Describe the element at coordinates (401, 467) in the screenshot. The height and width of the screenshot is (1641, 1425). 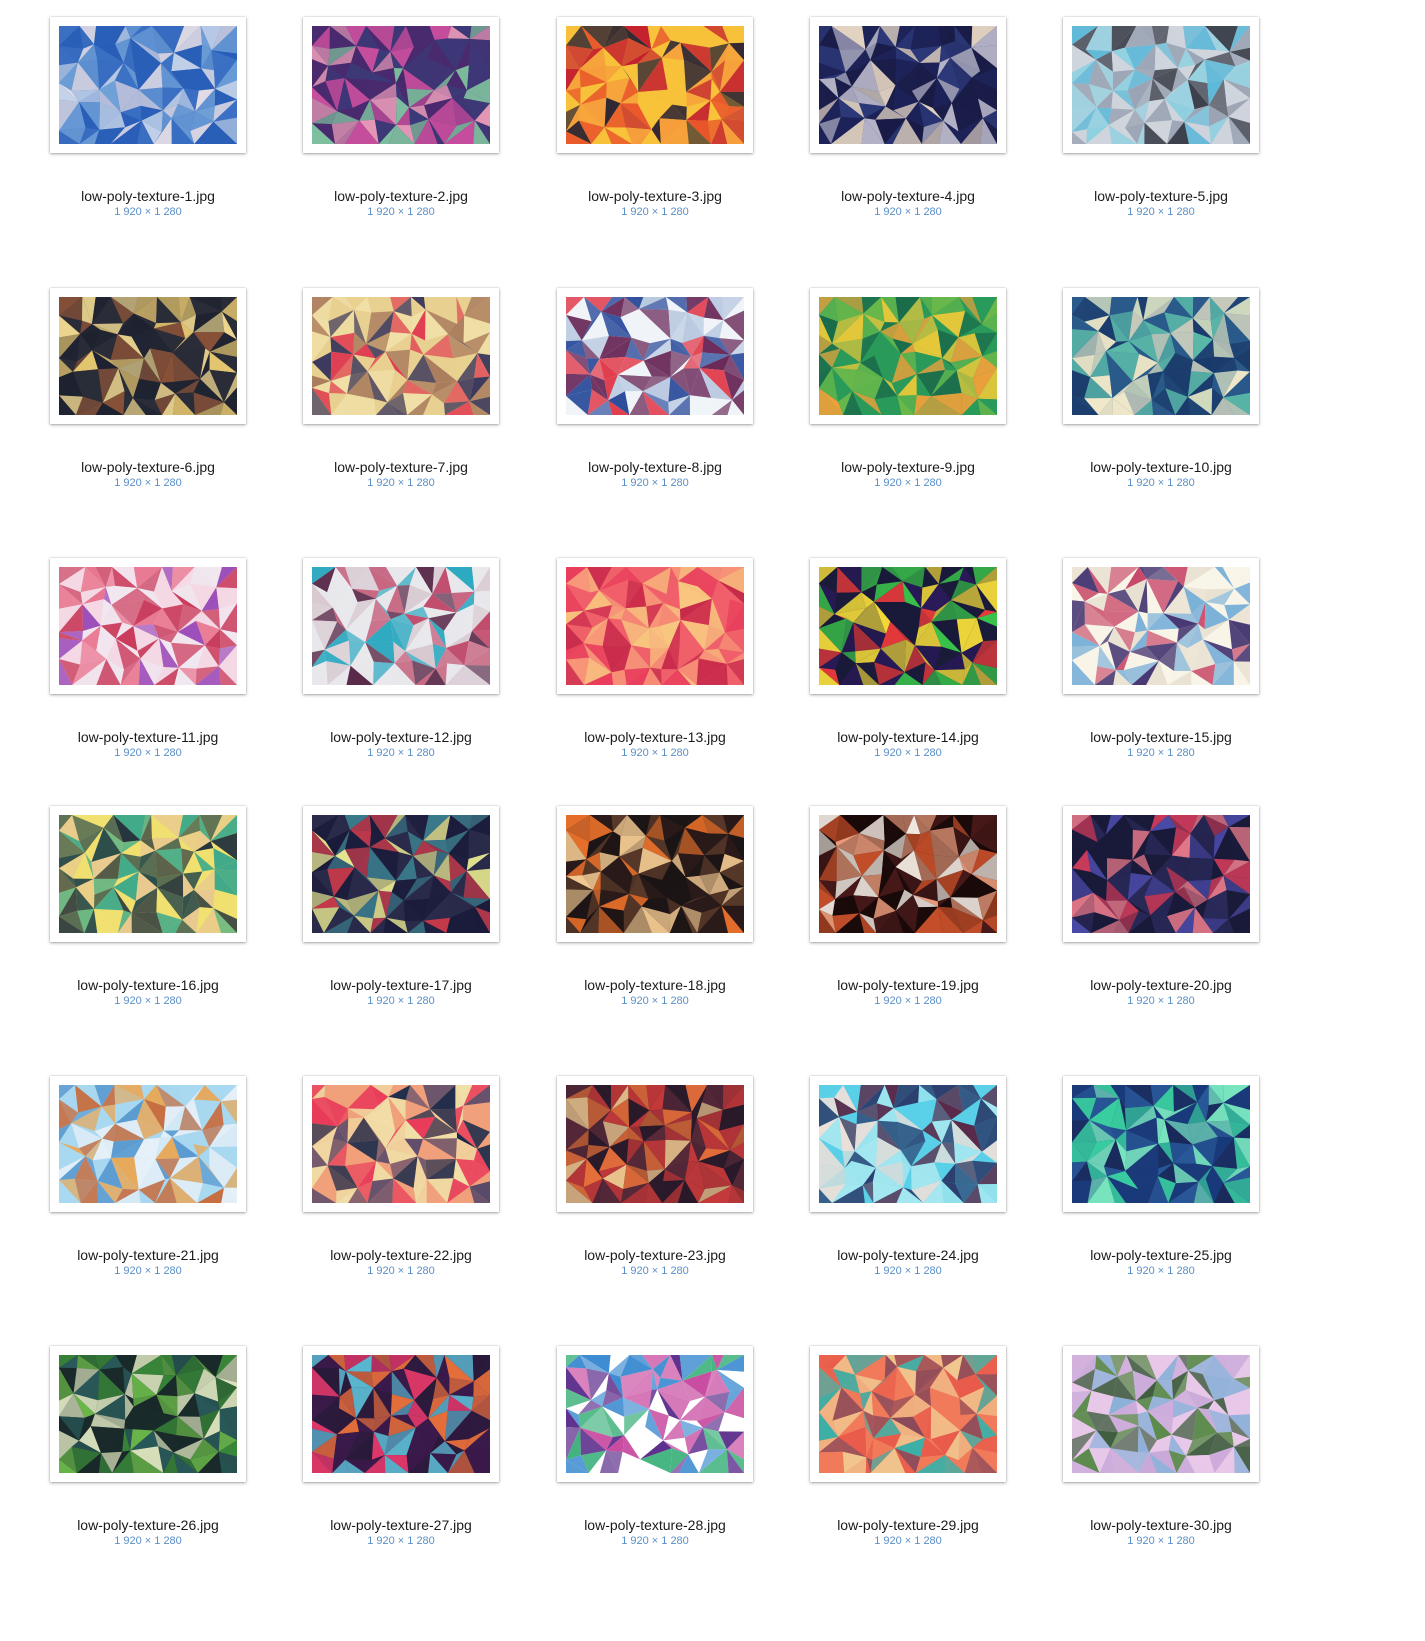
I see `file-name: low-poly-texture-7.jpg` at that location.